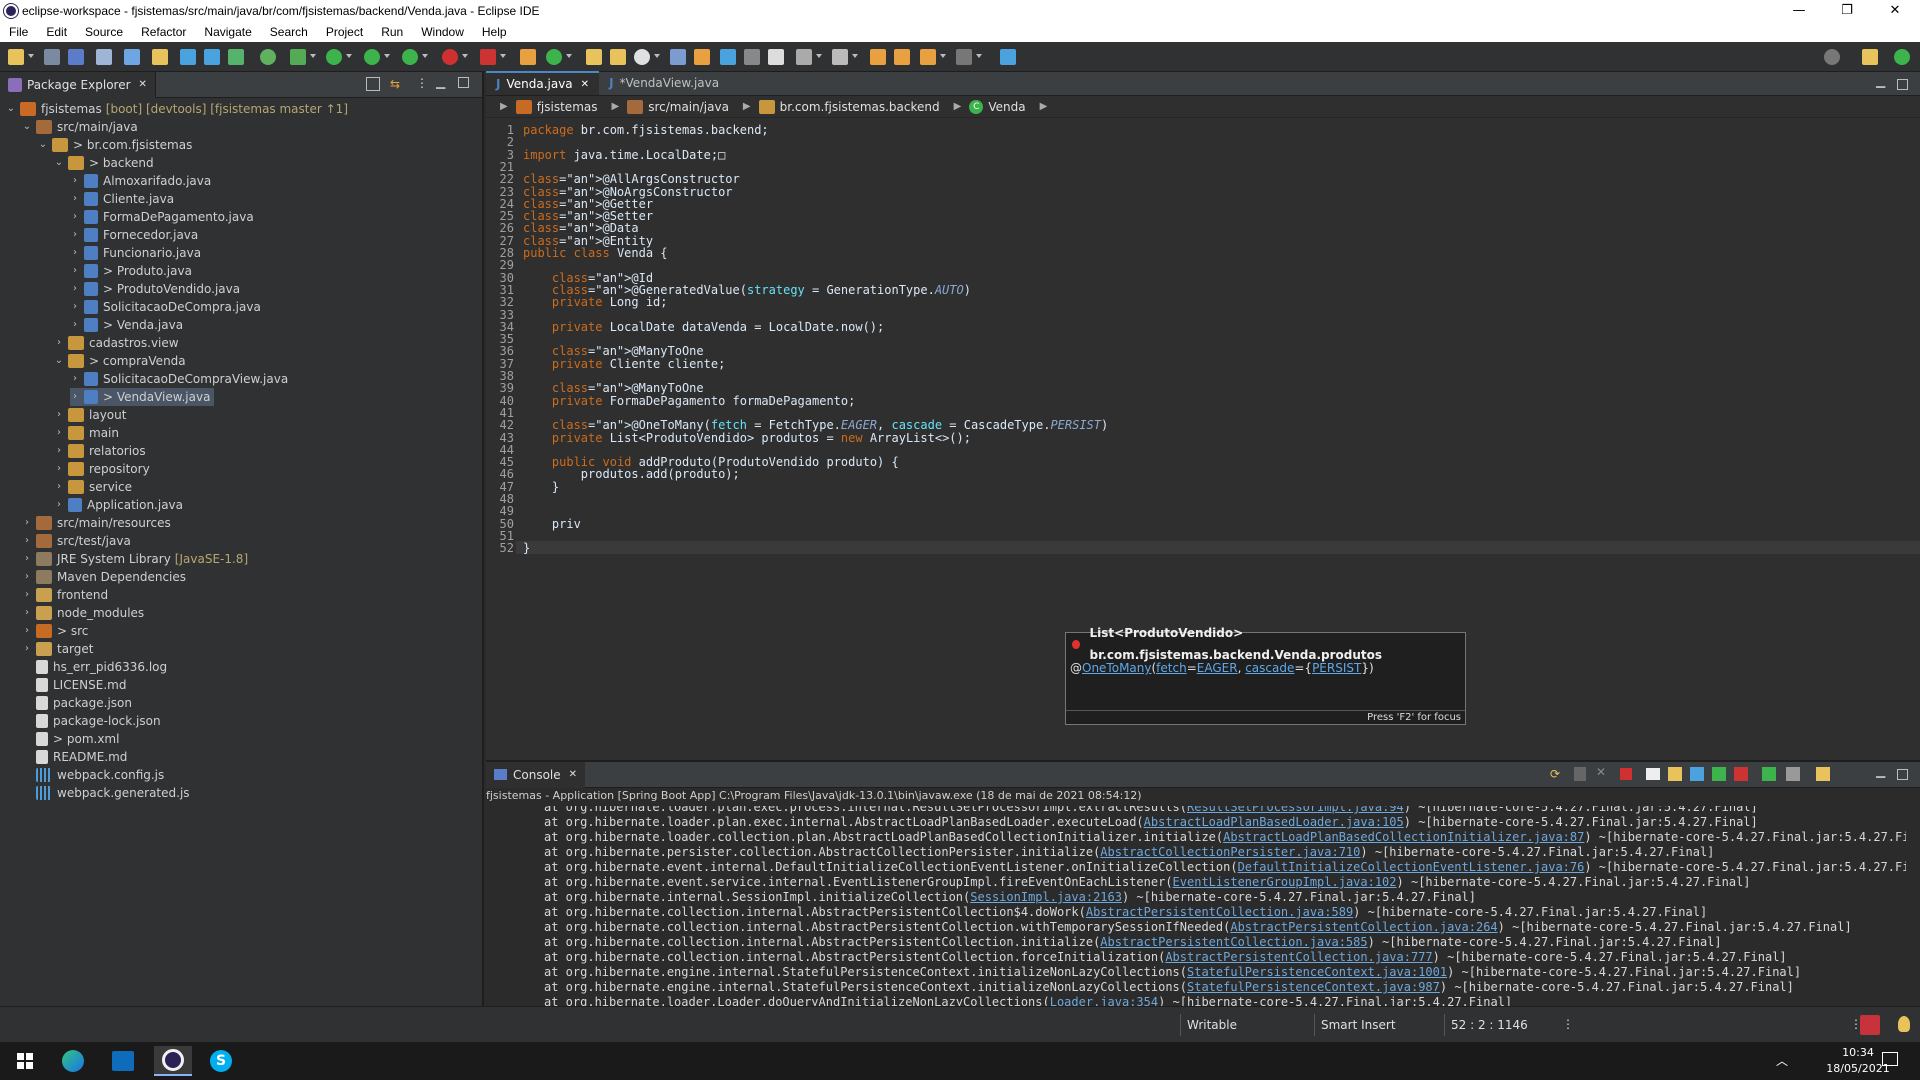  What do you see at coordinates (140, 181) in the screenshot?
I see `tree-item: › Almoxarifado.java` at bounding box center [140, 181].